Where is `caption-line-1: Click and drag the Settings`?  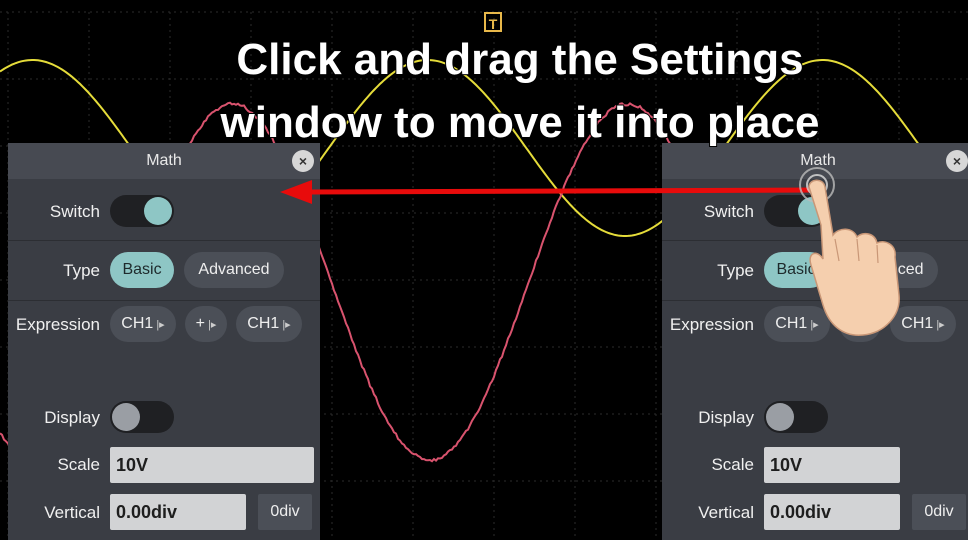
caption-line-1: Click and drag the Settings is located at coordinates (520, 60).